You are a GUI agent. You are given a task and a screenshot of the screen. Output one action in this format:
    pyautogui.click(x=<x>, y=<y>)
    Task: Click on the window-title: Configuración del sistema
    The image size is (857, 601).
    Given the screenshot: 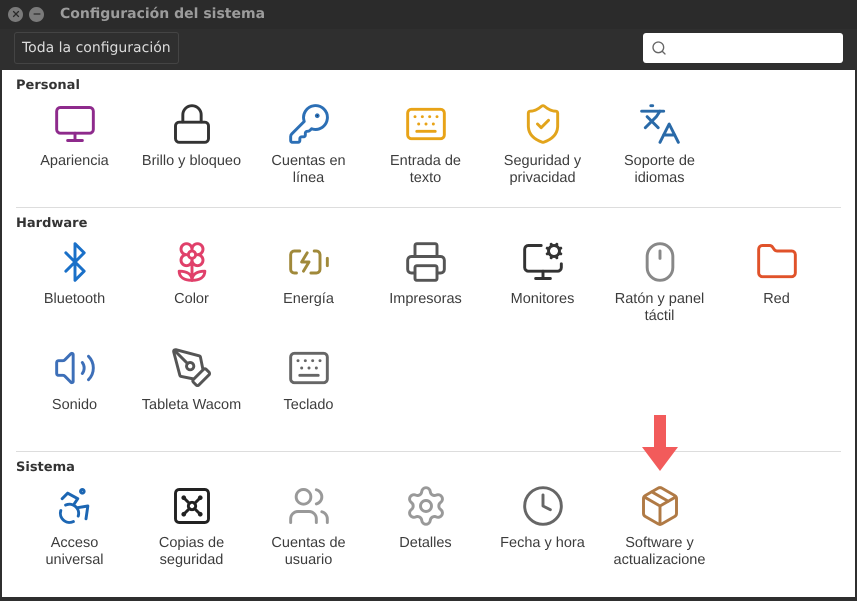 What is the action you would take?
    pyautogui.click(x=163, y=14)
    